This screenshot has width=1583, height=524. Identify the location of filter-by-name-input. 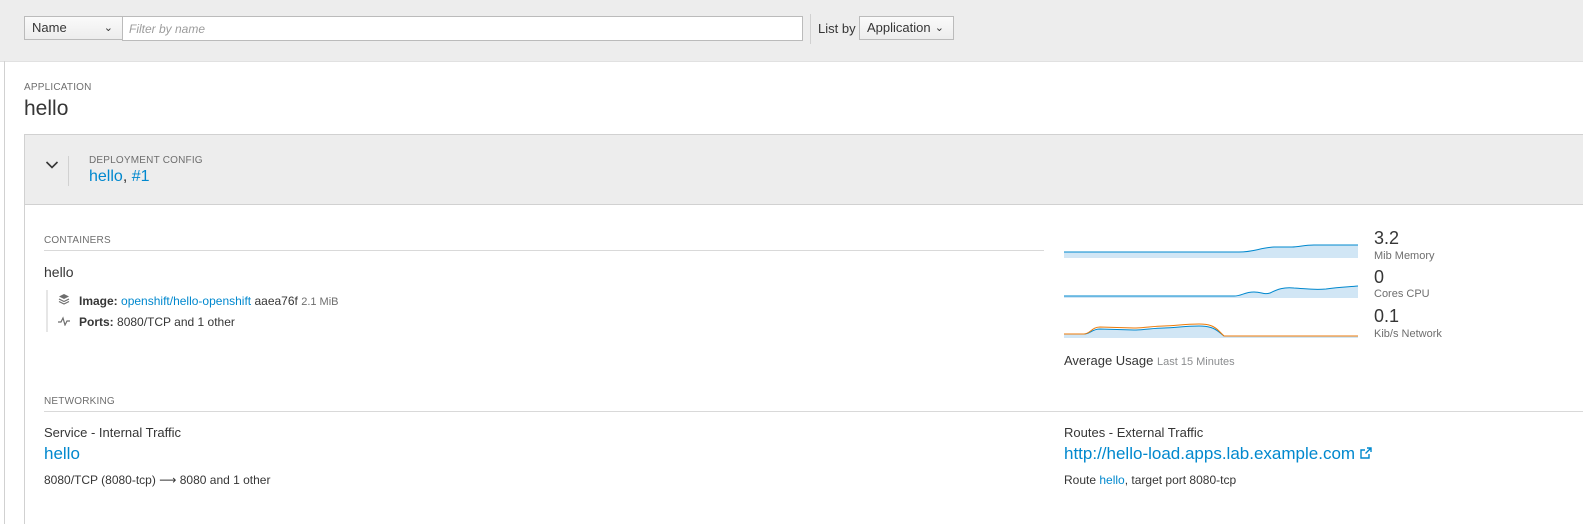
(462, 28).